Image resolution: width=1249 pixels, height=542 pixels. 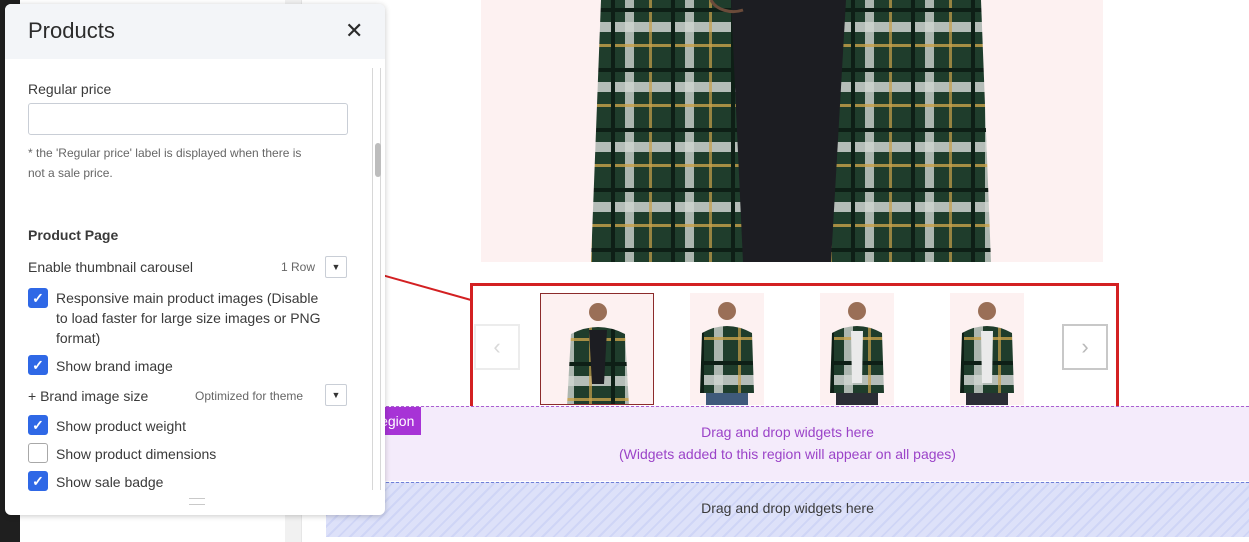 What do you see at coordinates (376, 279) in the screenshot?
I see `panel-scrollbar` at bounding box center [376, 279].